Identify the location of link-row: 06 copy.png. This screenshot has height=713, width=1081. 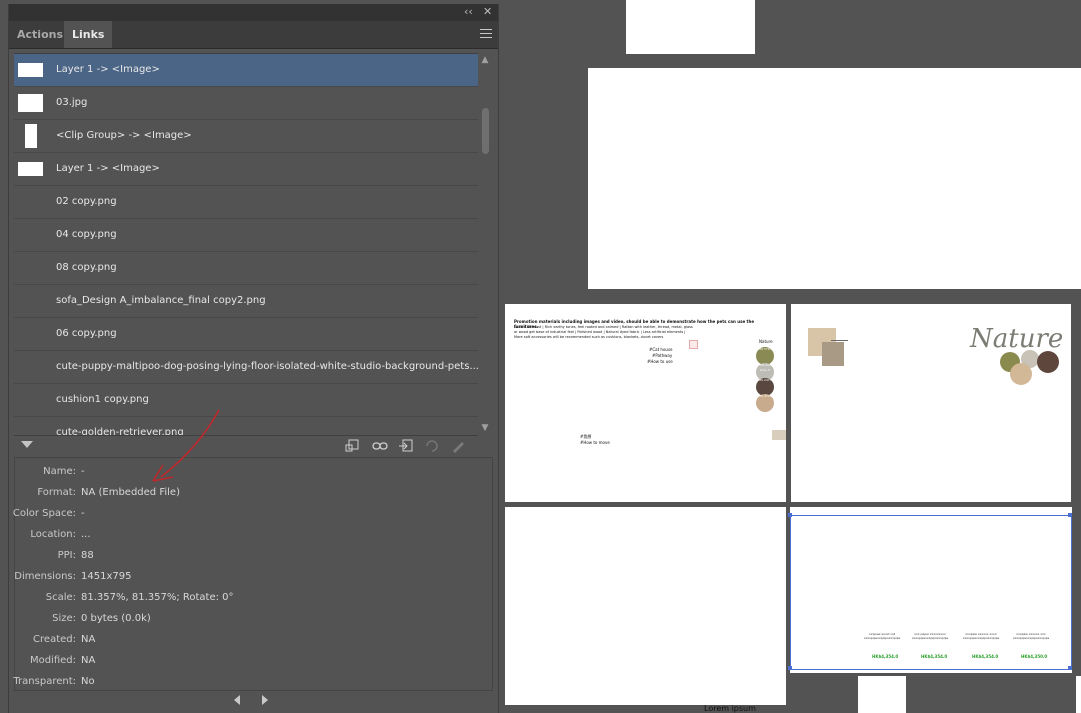
(246, 334).